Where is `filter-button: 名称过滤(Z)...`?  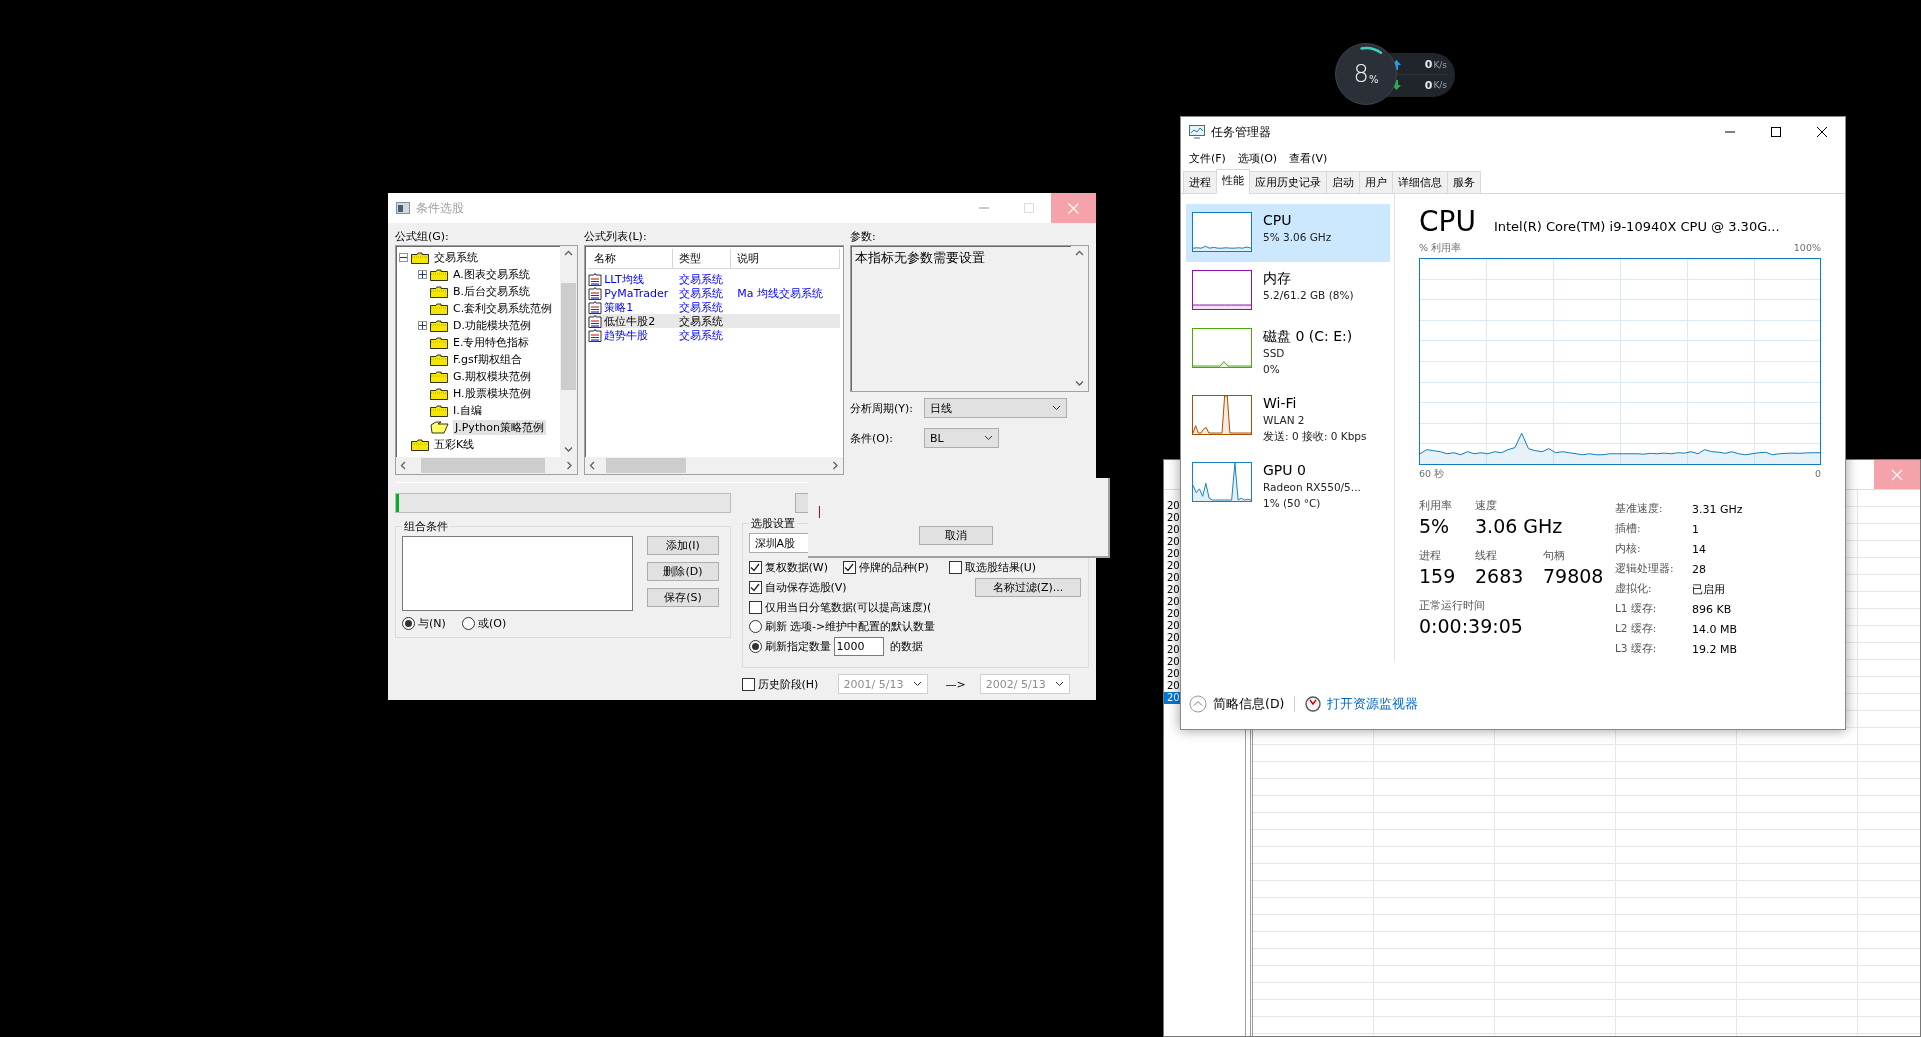 filter-button: 名称过滤(Z)... is located at coordinates (1028, 587).